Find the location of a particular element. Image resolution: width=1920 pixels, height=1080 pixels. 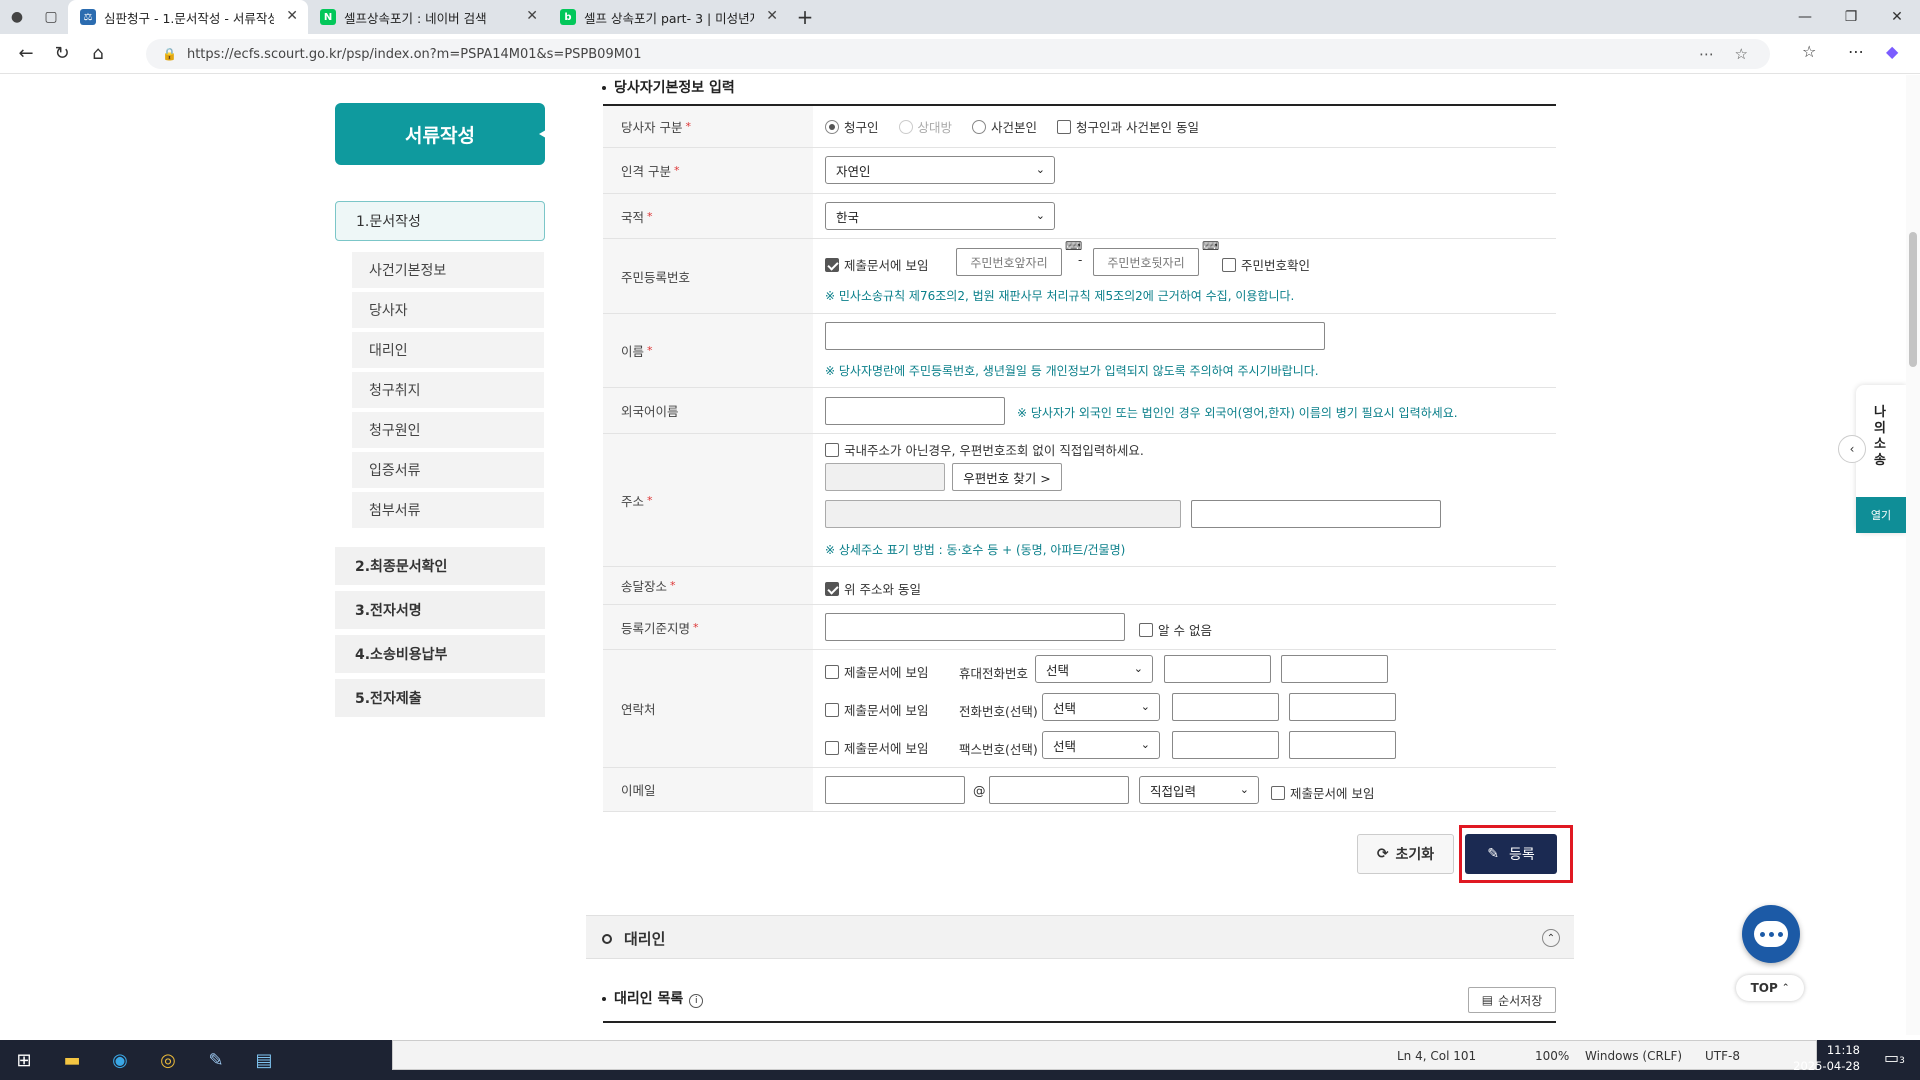

back-icon: ← is located at coordinates (26, 53).